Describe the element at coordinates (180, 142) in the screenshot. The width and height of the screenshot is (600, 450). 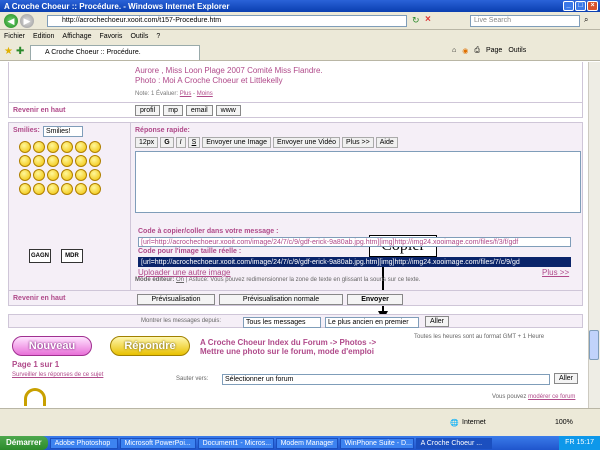
I see `italic-button: I` at that location.